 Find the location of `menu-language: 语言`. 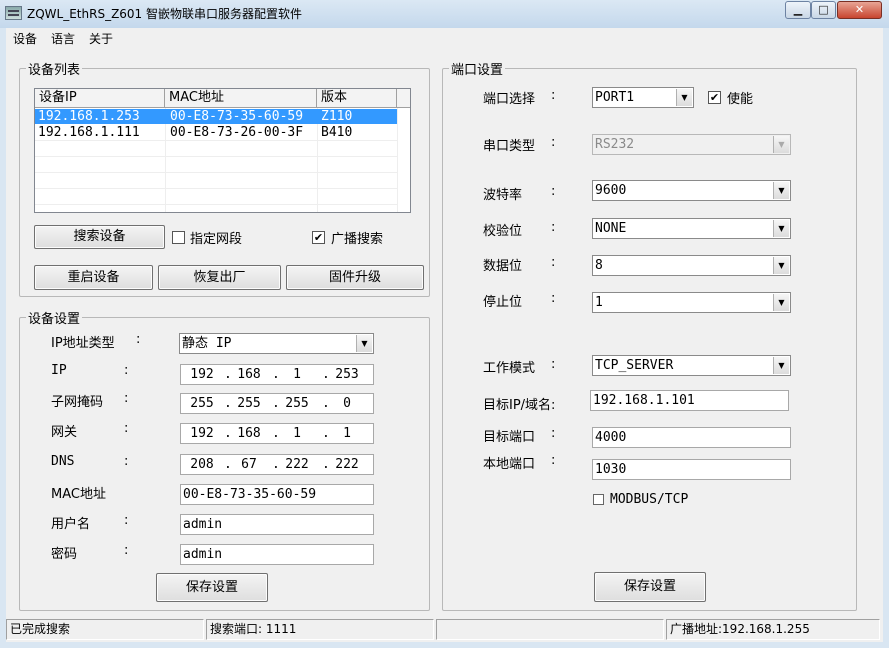

menu-language: 语言 is located at coordinates (63, 38).